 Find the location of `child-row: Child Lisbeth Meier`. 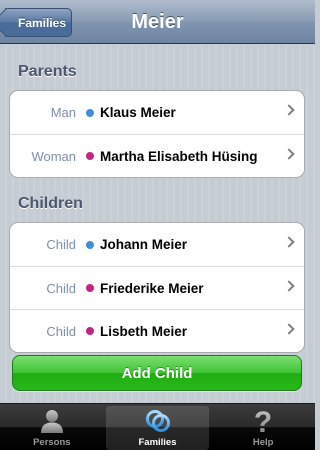

child-row: Child Lisbeth Meier is located at coordinates (157, 330).